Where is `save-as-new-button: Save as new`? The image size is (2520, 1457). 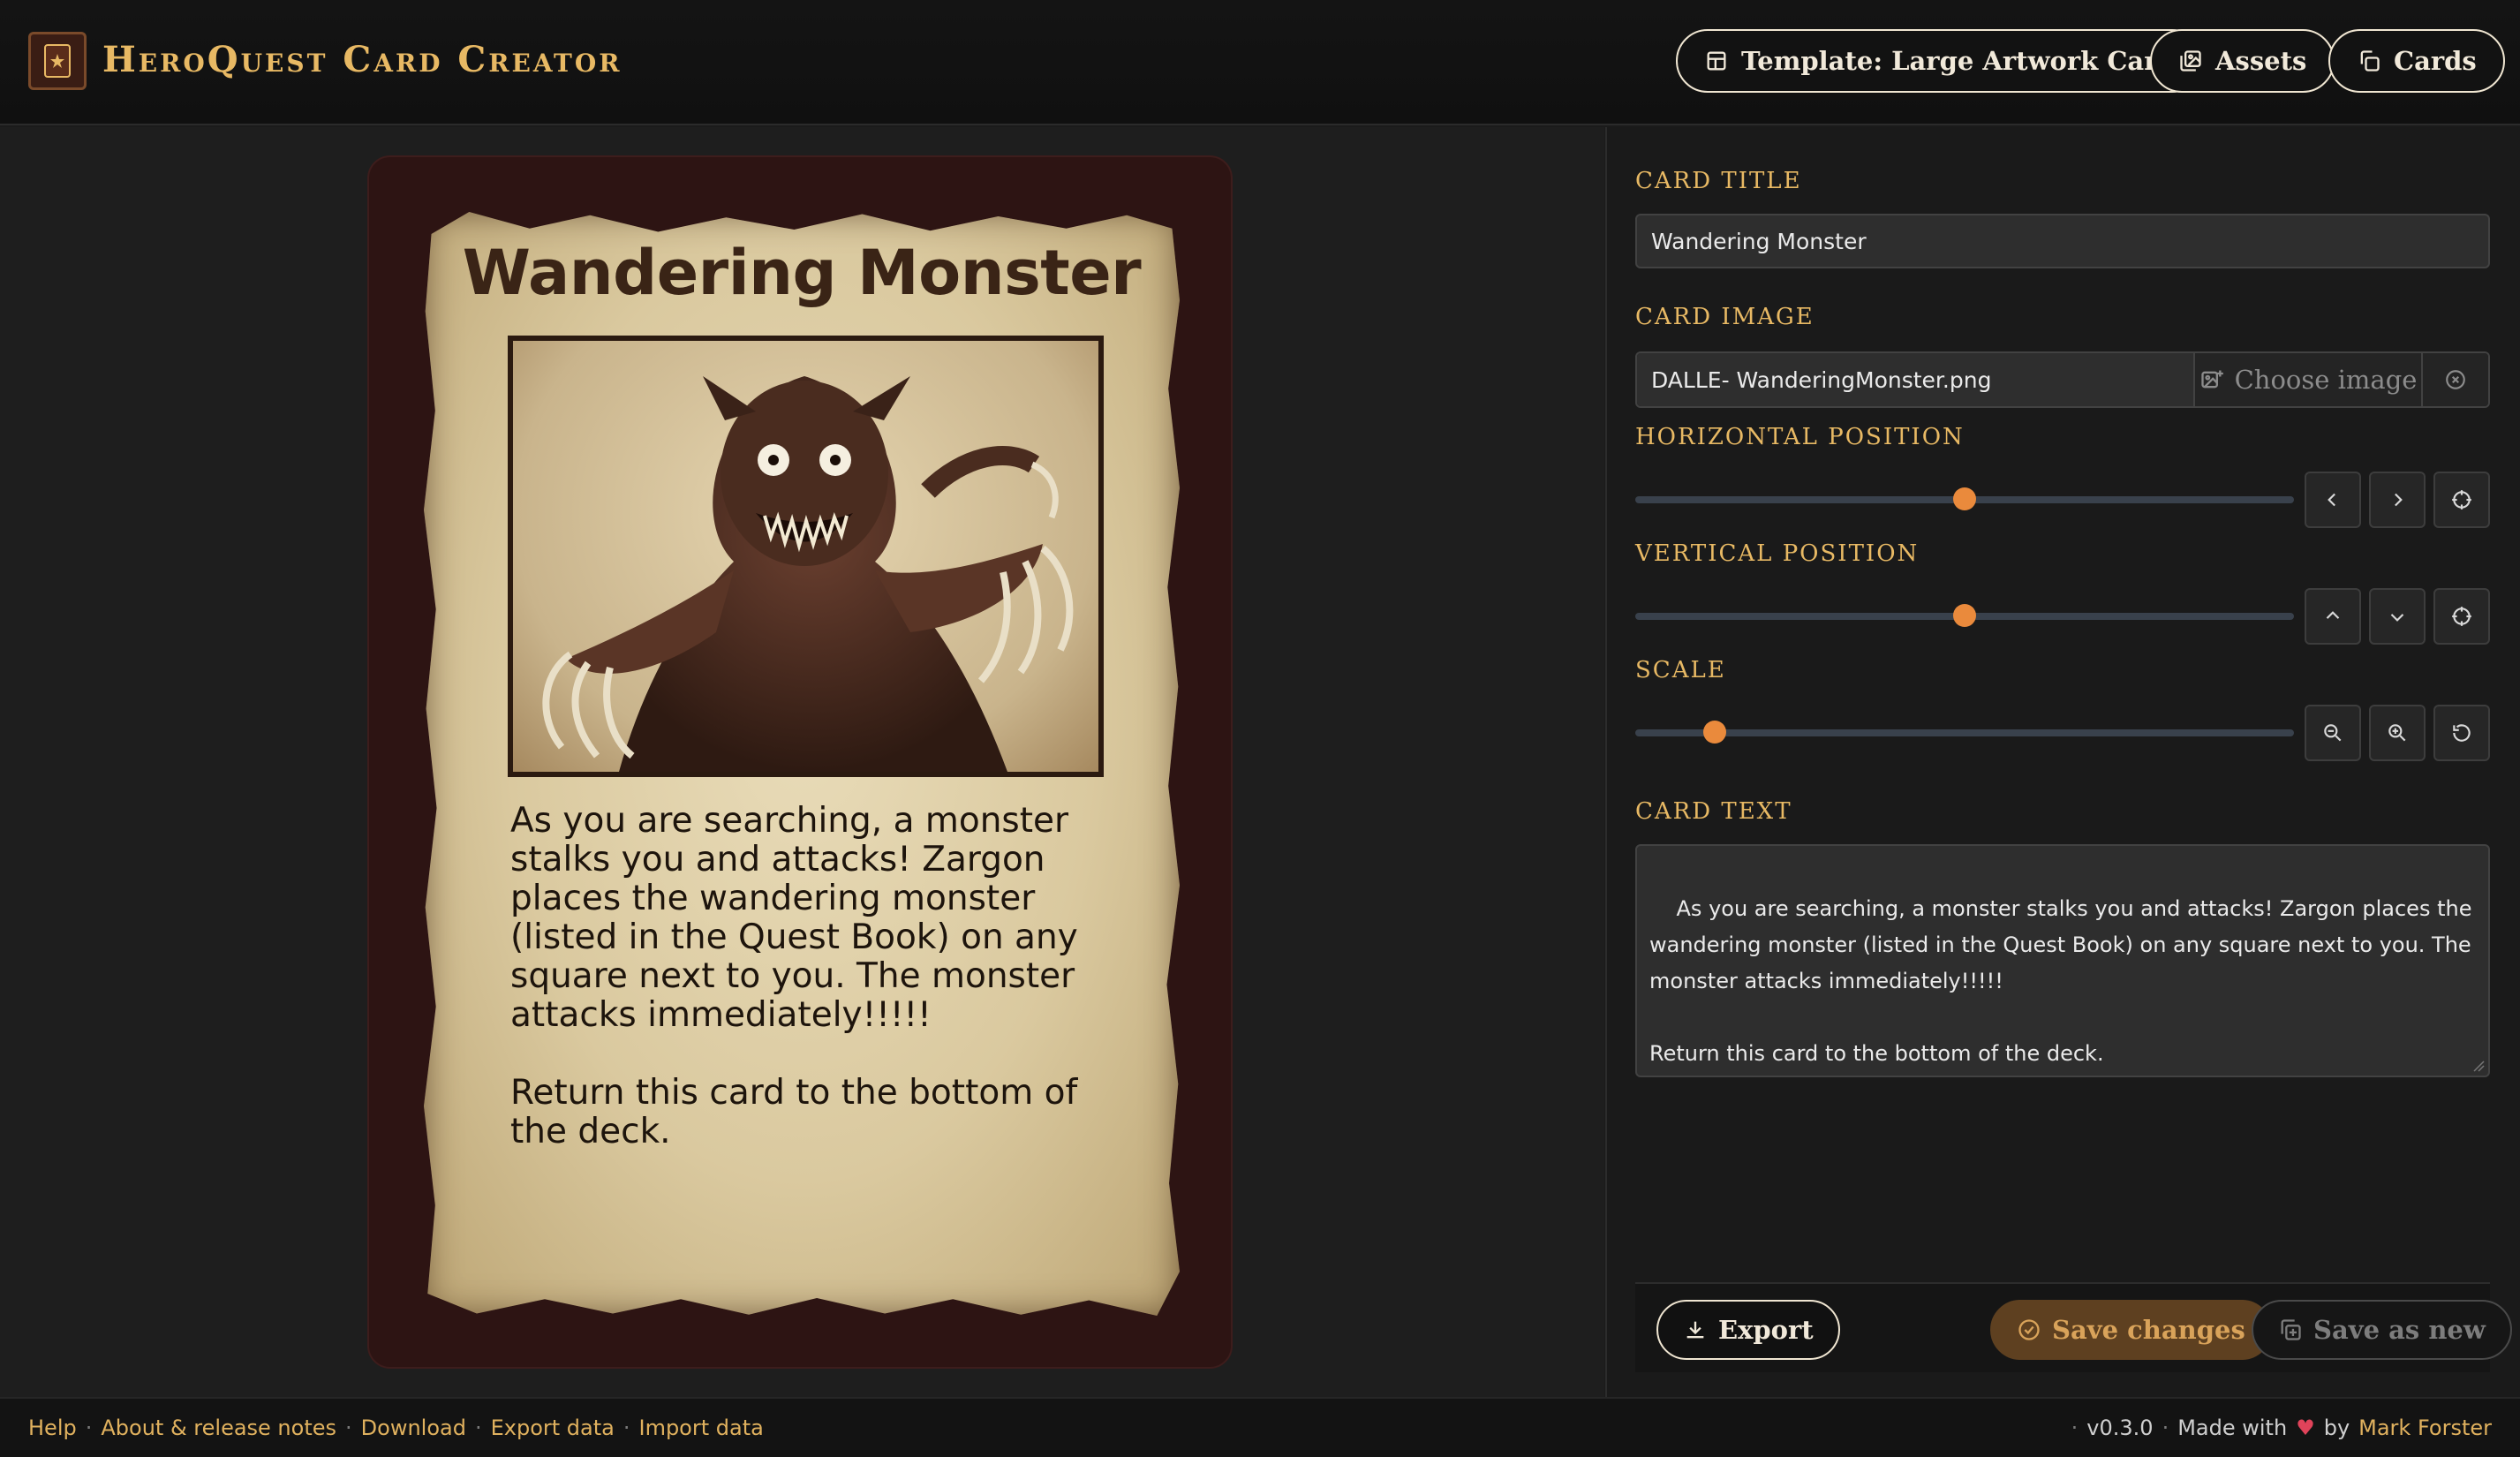
save-as-new-button: Save as new is located at coordinates (2382, 1330).